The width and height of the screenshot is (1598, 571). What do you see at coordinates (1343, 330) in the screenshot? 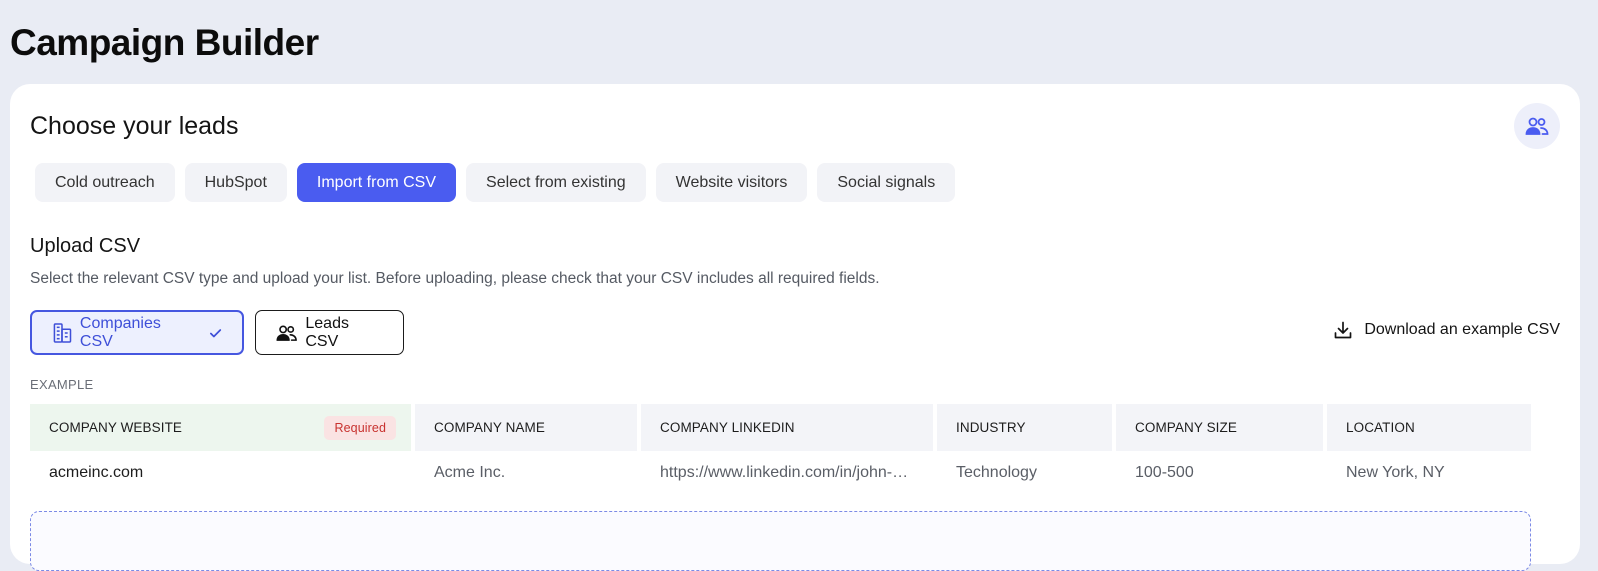
I see `download-icon` at bounding box center [1343, 330].